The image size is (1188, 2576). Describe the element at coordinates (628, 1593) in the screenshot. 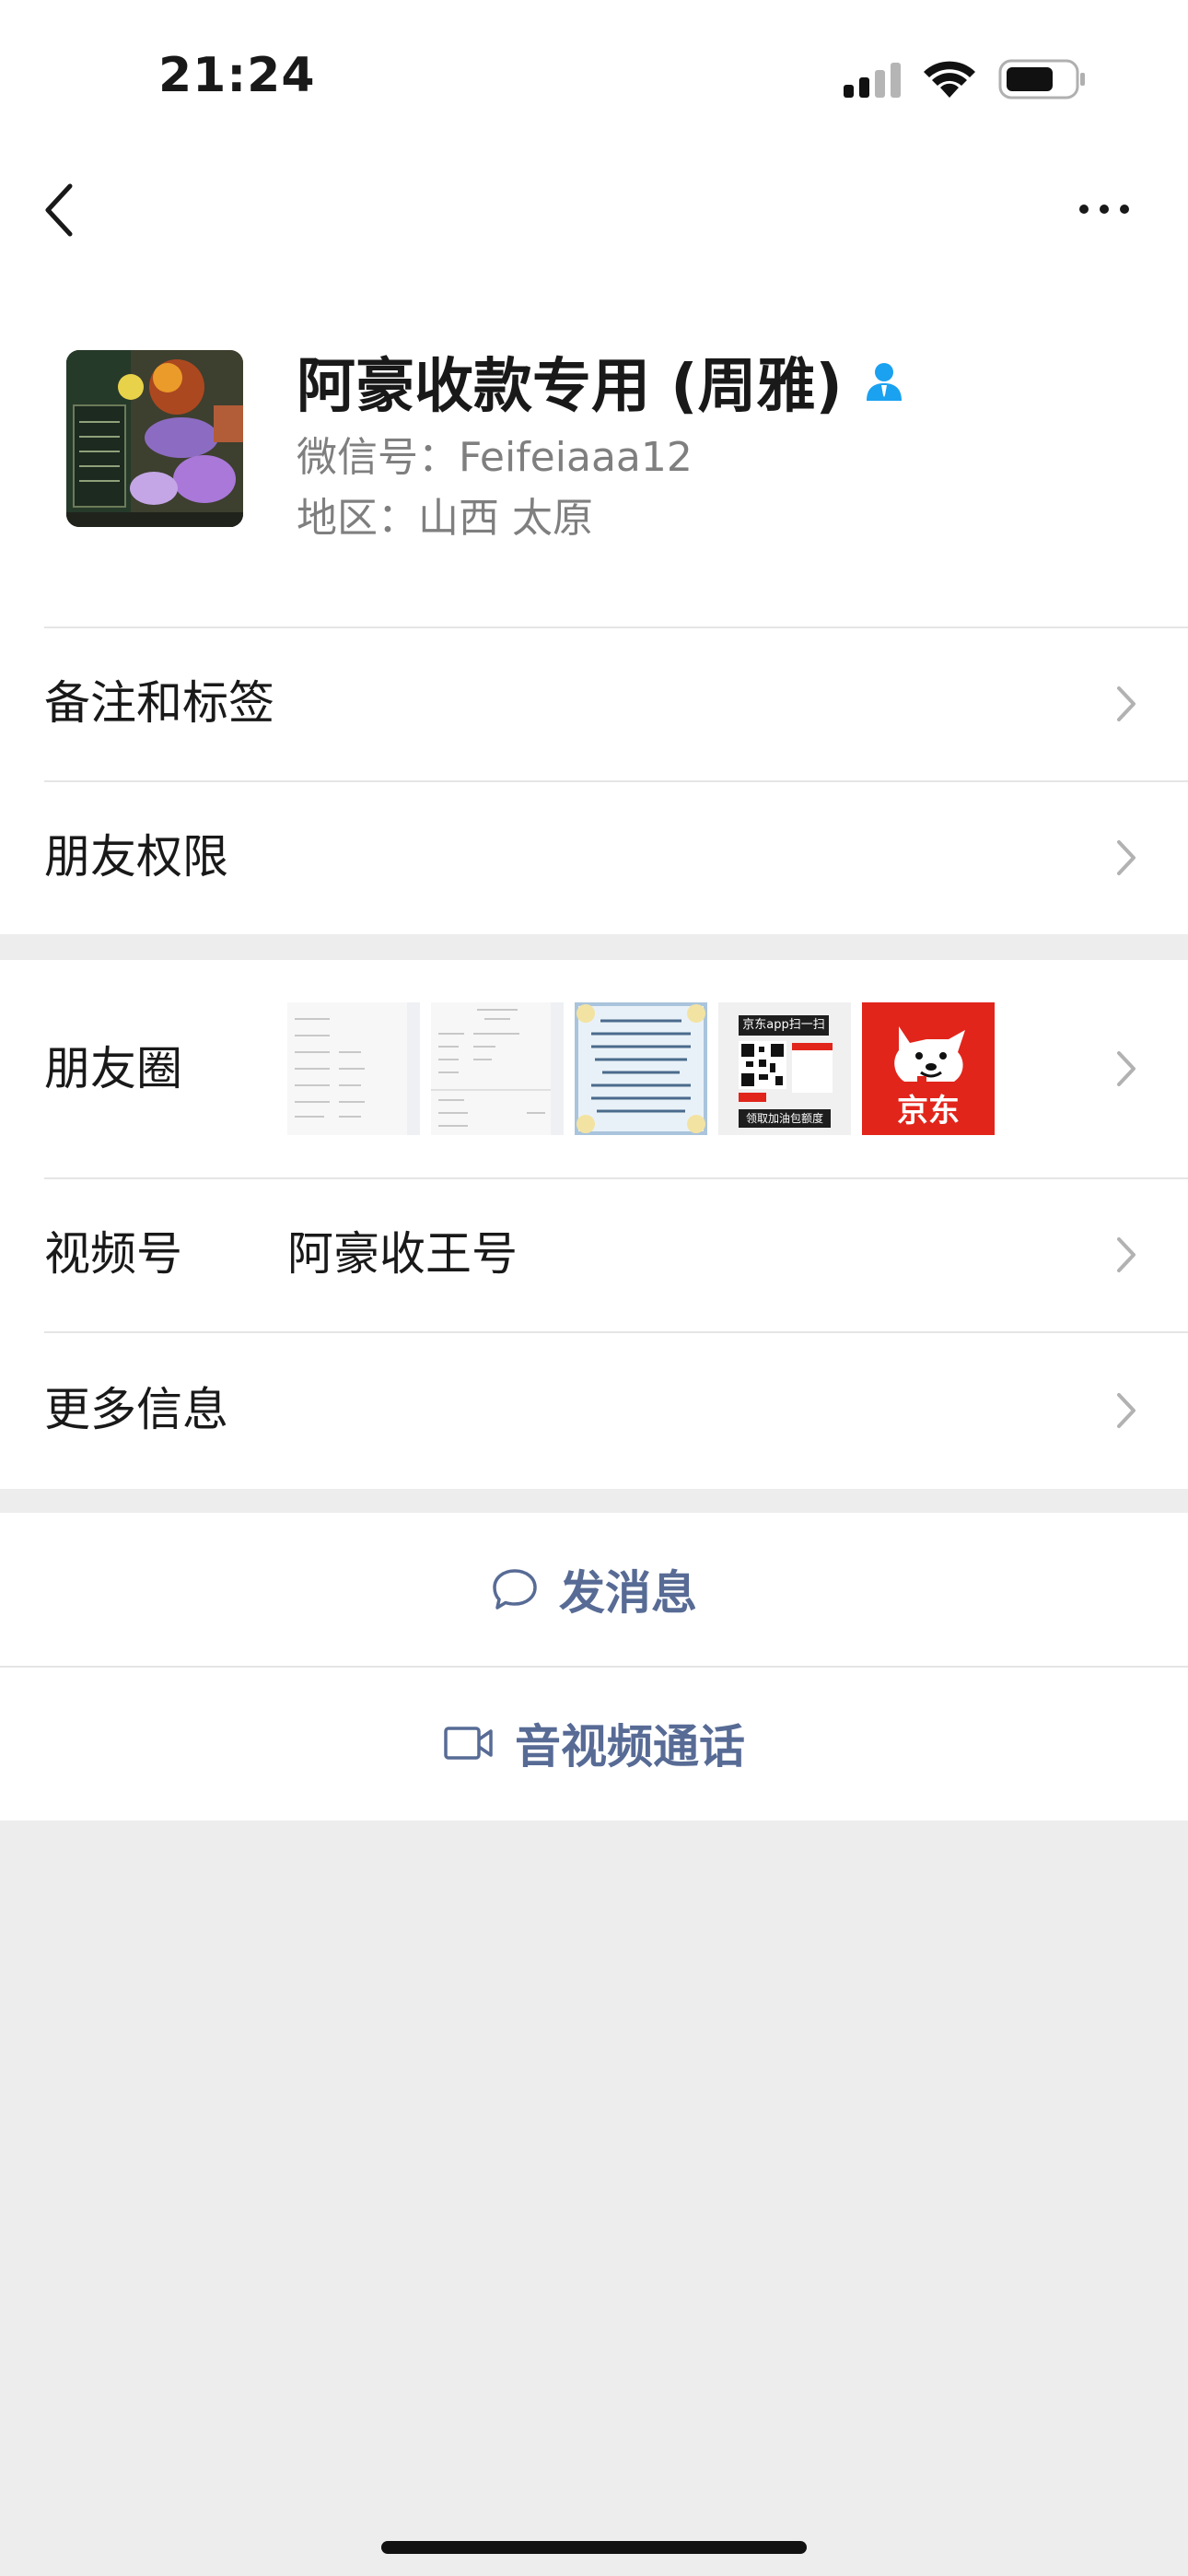

I see `send-message-label: 发消息` at that location.